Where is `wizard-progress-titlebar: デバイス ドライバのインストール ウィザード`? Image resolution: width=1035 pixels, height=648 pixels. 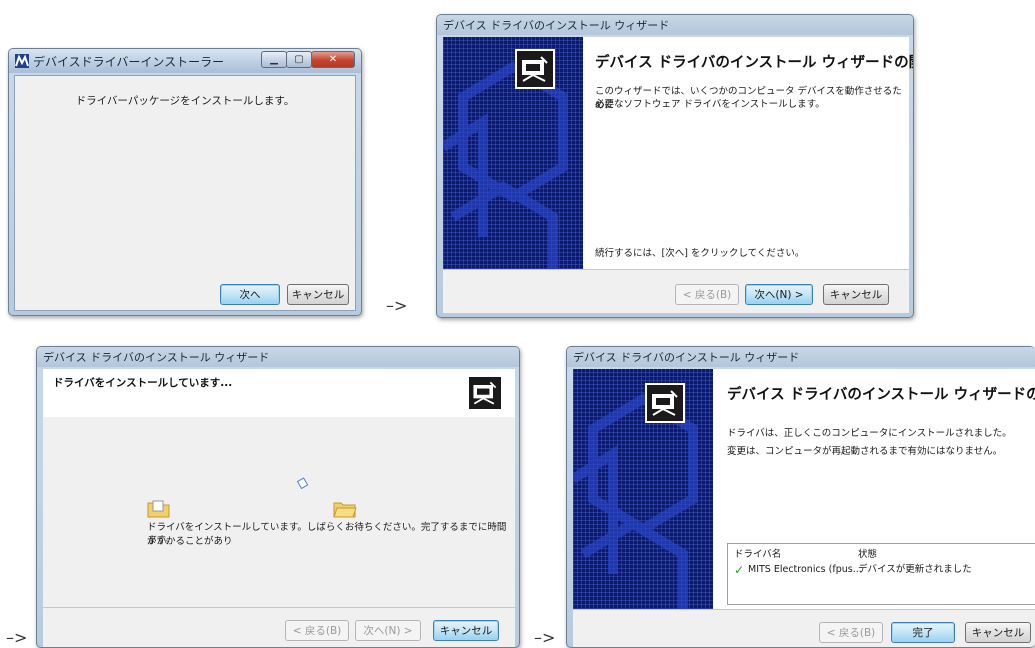
wizard-progress-titlebar: デバイス ドライバのインストール ウィザード is located at coordinates (278, 357).